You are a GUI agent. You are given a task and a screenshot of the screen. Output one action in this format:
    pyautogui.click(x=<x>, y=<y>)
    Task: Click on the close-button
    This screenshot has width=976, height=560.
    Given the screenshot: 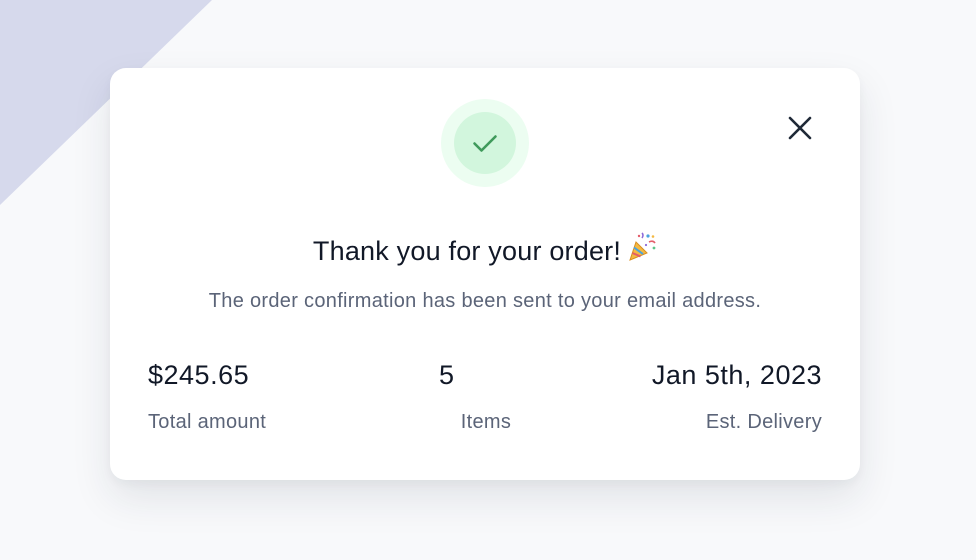 What is the action you would take?
    pyautogui.click(x=800, y=128)
    